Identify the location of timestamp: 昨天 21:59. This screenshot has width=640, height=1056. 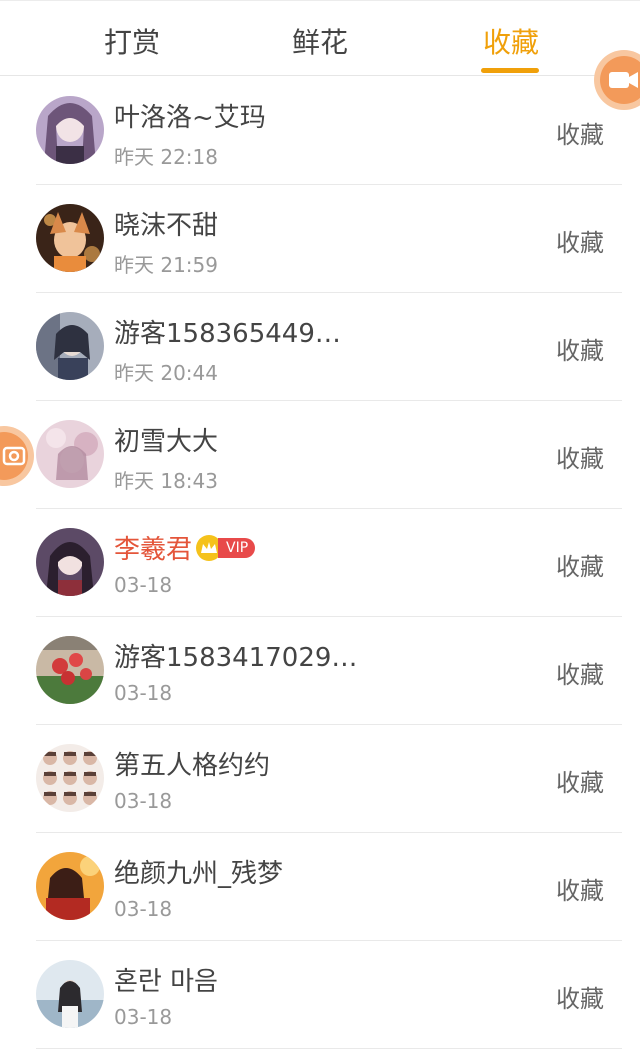
(166, 265).